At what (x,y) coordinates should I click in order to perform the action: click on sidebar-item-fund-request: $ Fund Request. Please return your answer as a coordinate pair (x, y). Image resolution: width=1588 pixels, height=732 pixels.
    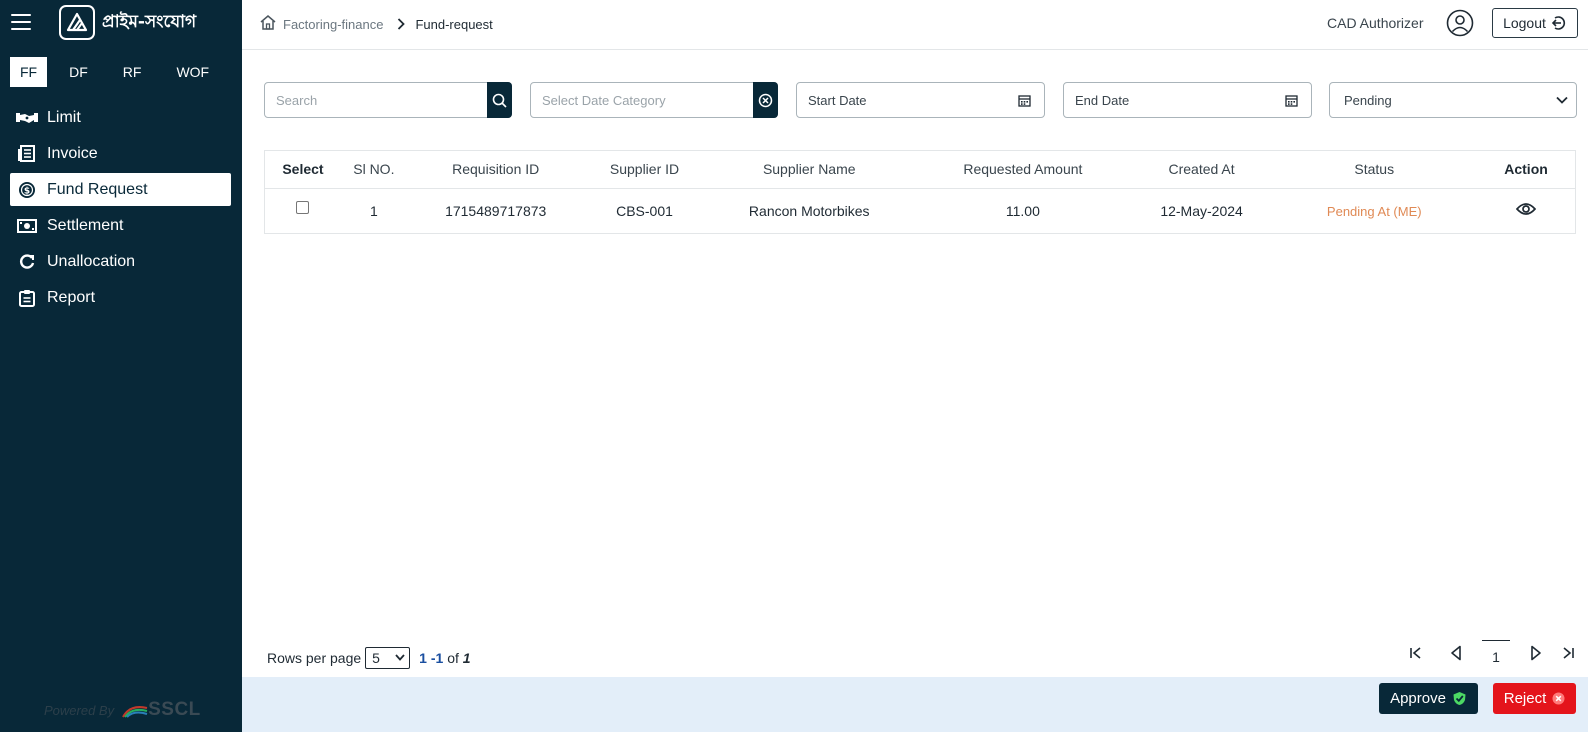
    Looking at the image, I should click on (120, 189).